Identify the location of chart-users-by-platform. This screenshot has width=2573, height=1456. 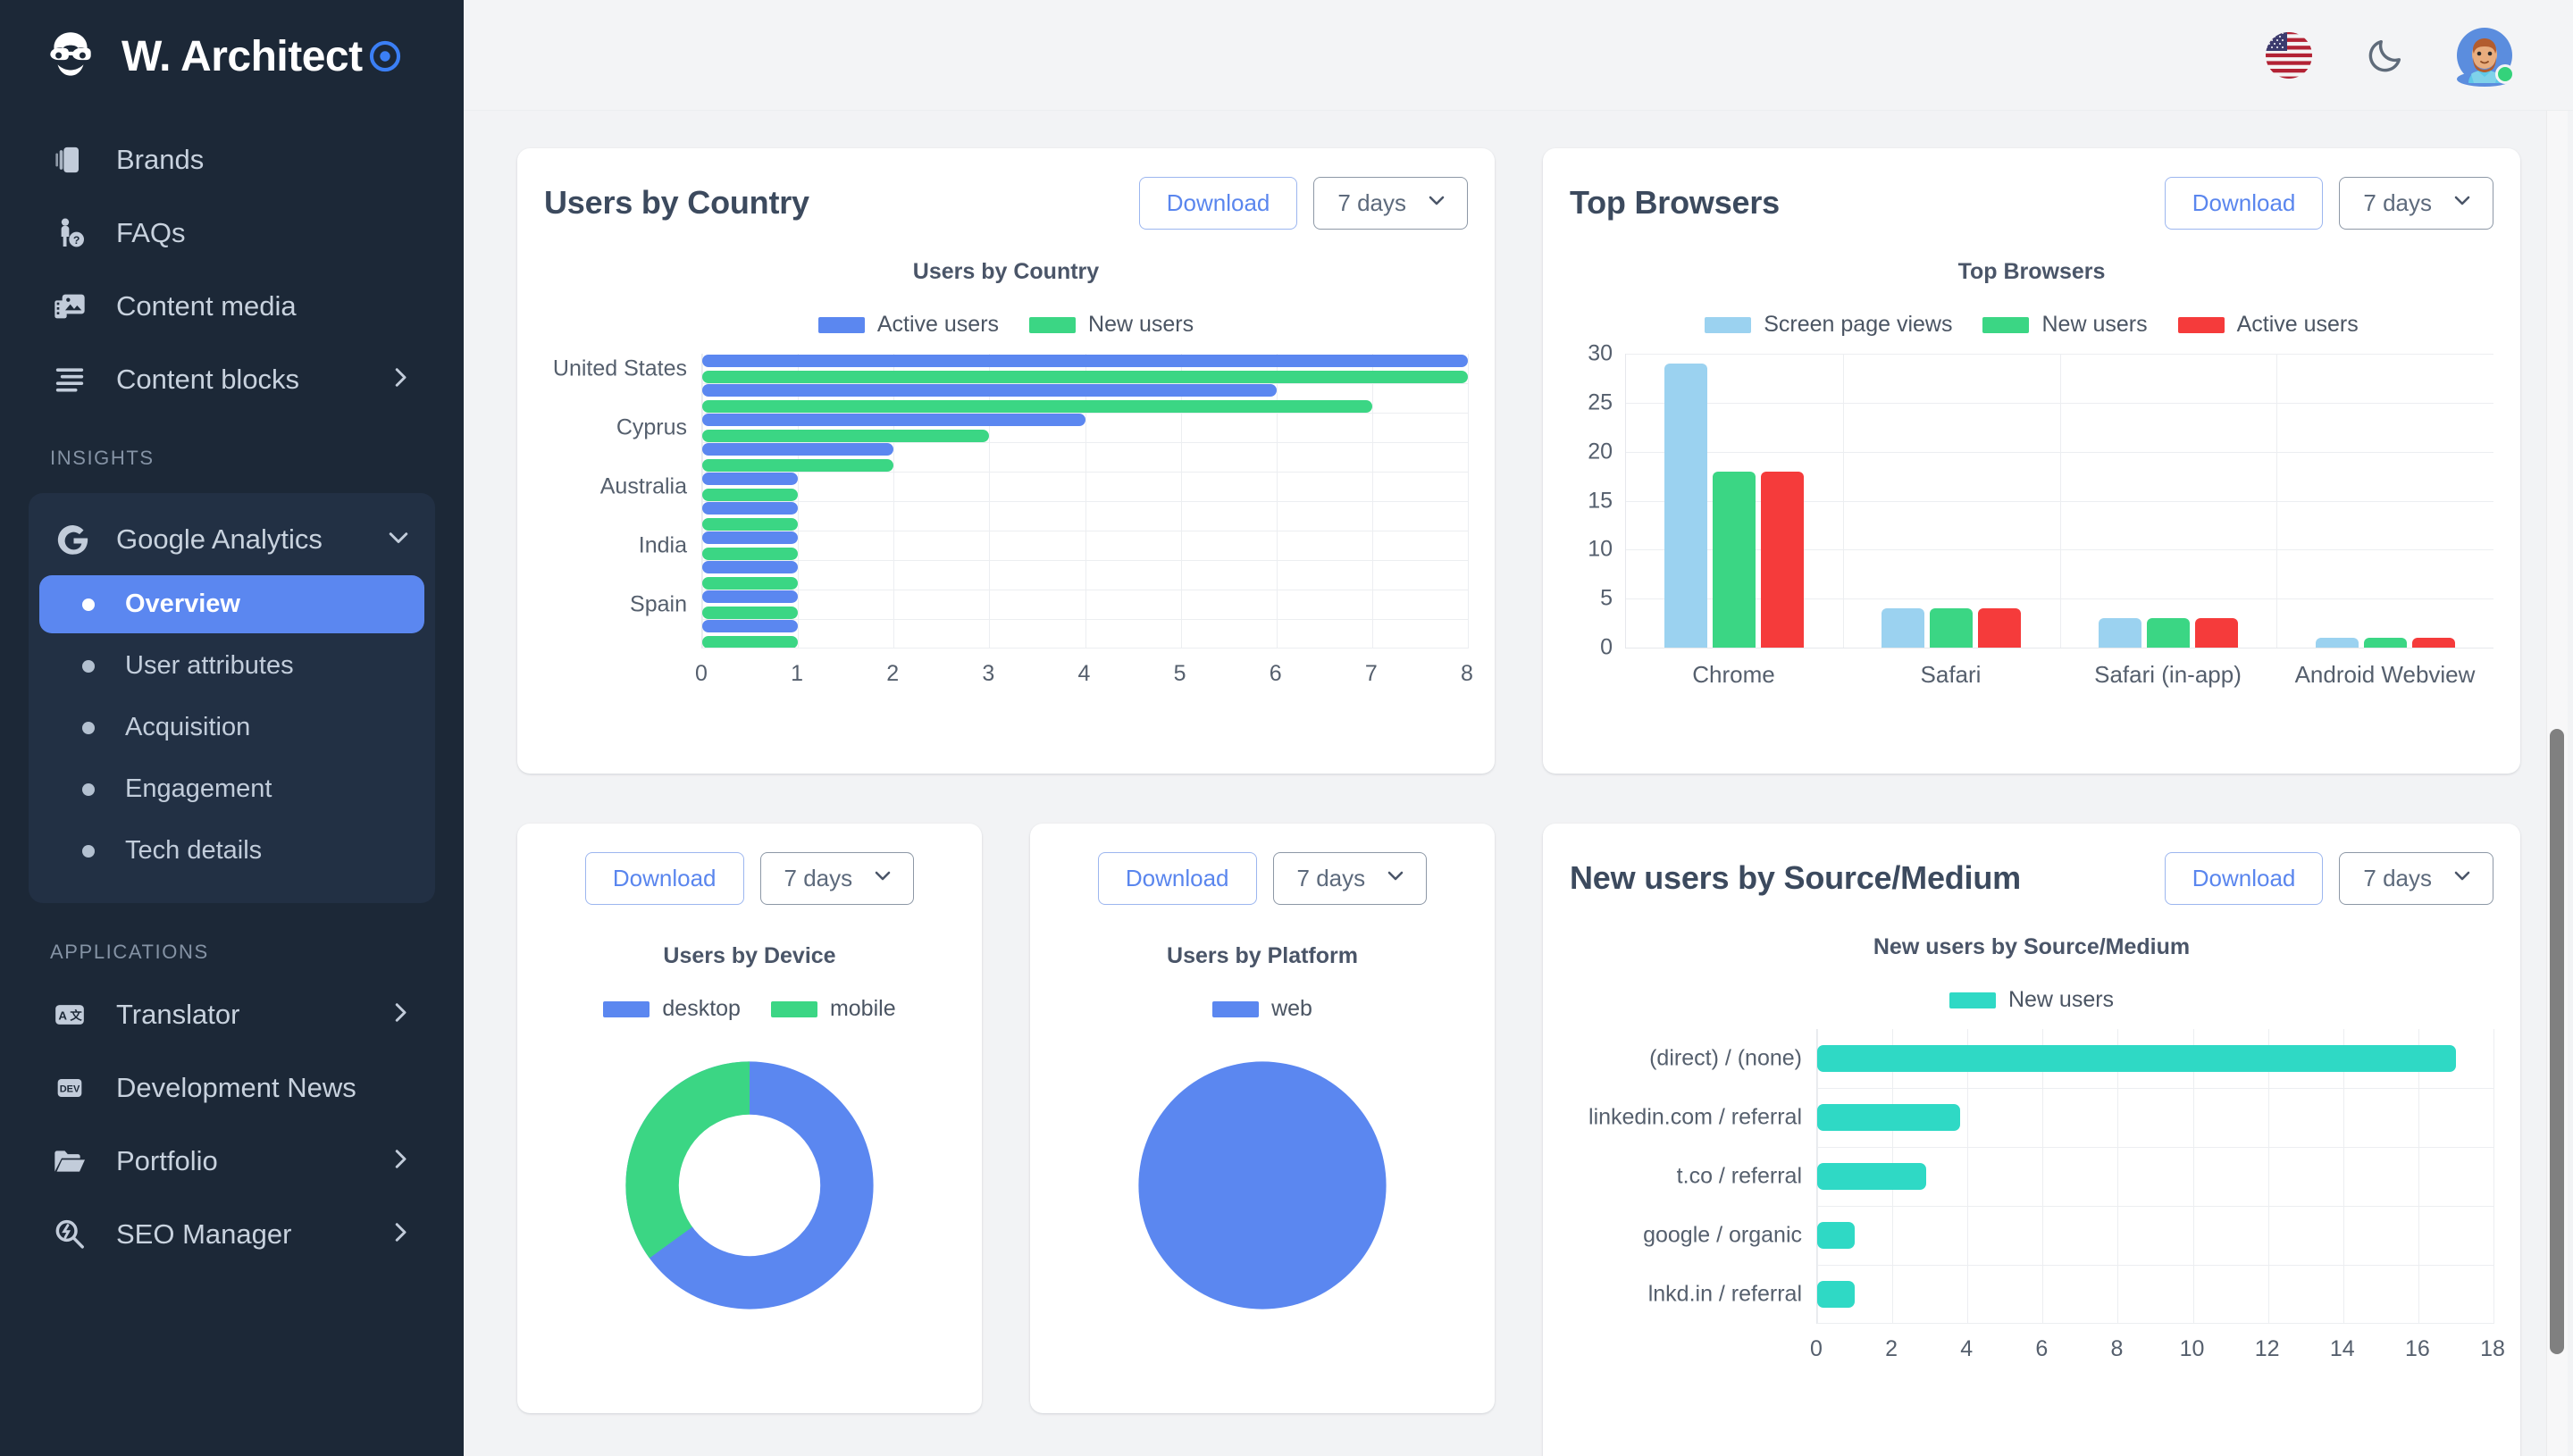
(1262, 1185).